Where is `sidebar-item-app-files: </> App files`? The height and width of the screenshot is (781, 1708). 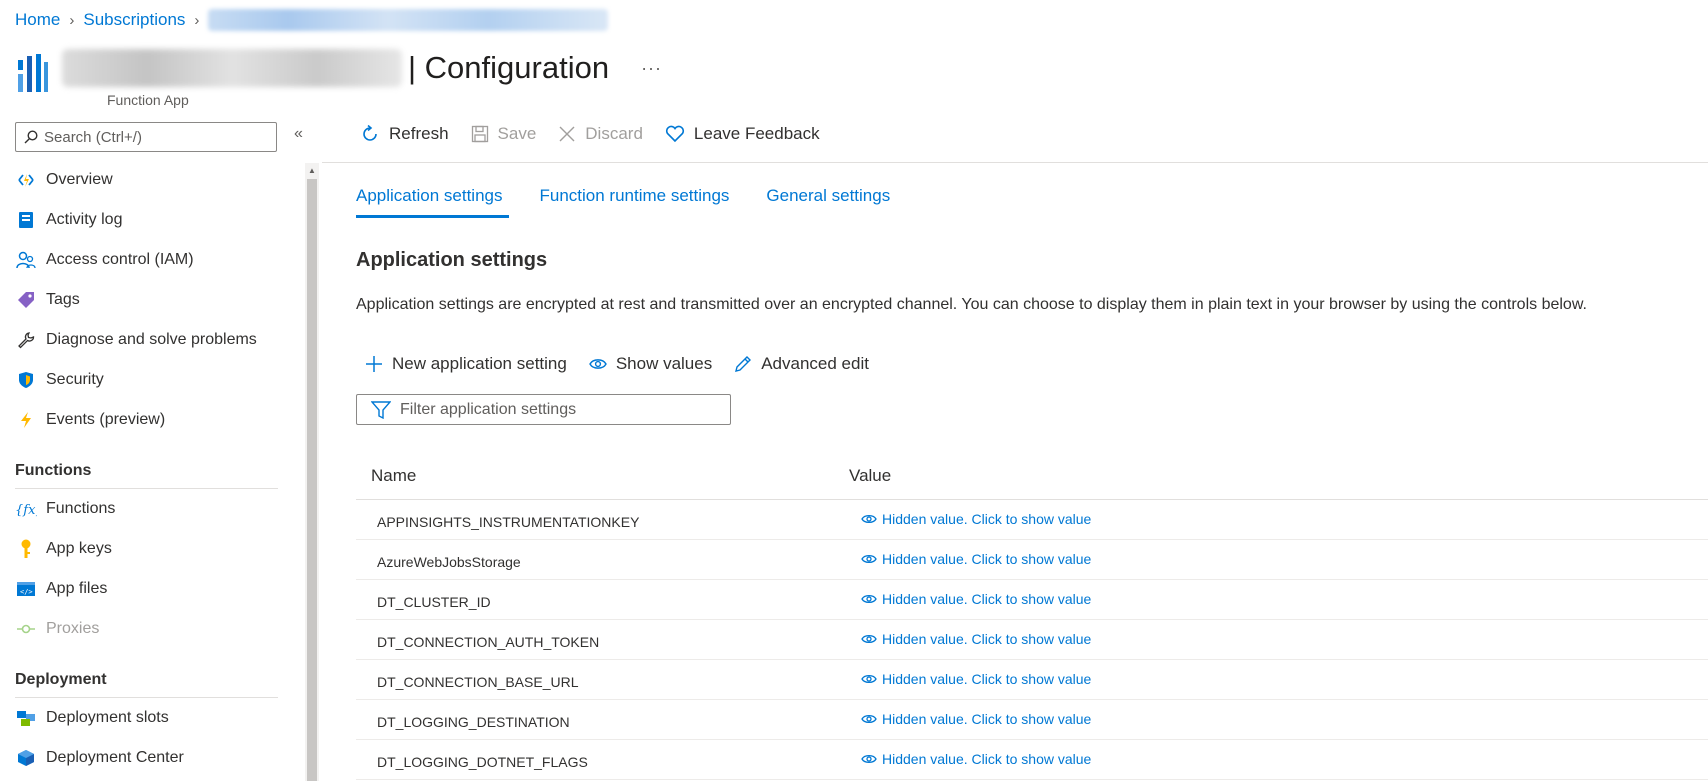
sidebar-item-app-files: </> App files is located at coordinates (145, 589).